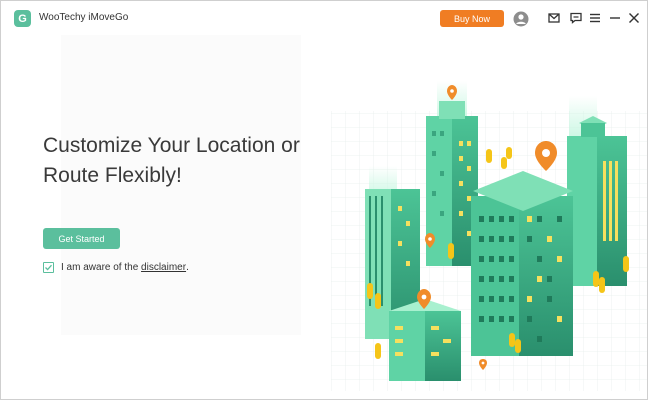  I want to click on menu-icon, so click(595, 18).